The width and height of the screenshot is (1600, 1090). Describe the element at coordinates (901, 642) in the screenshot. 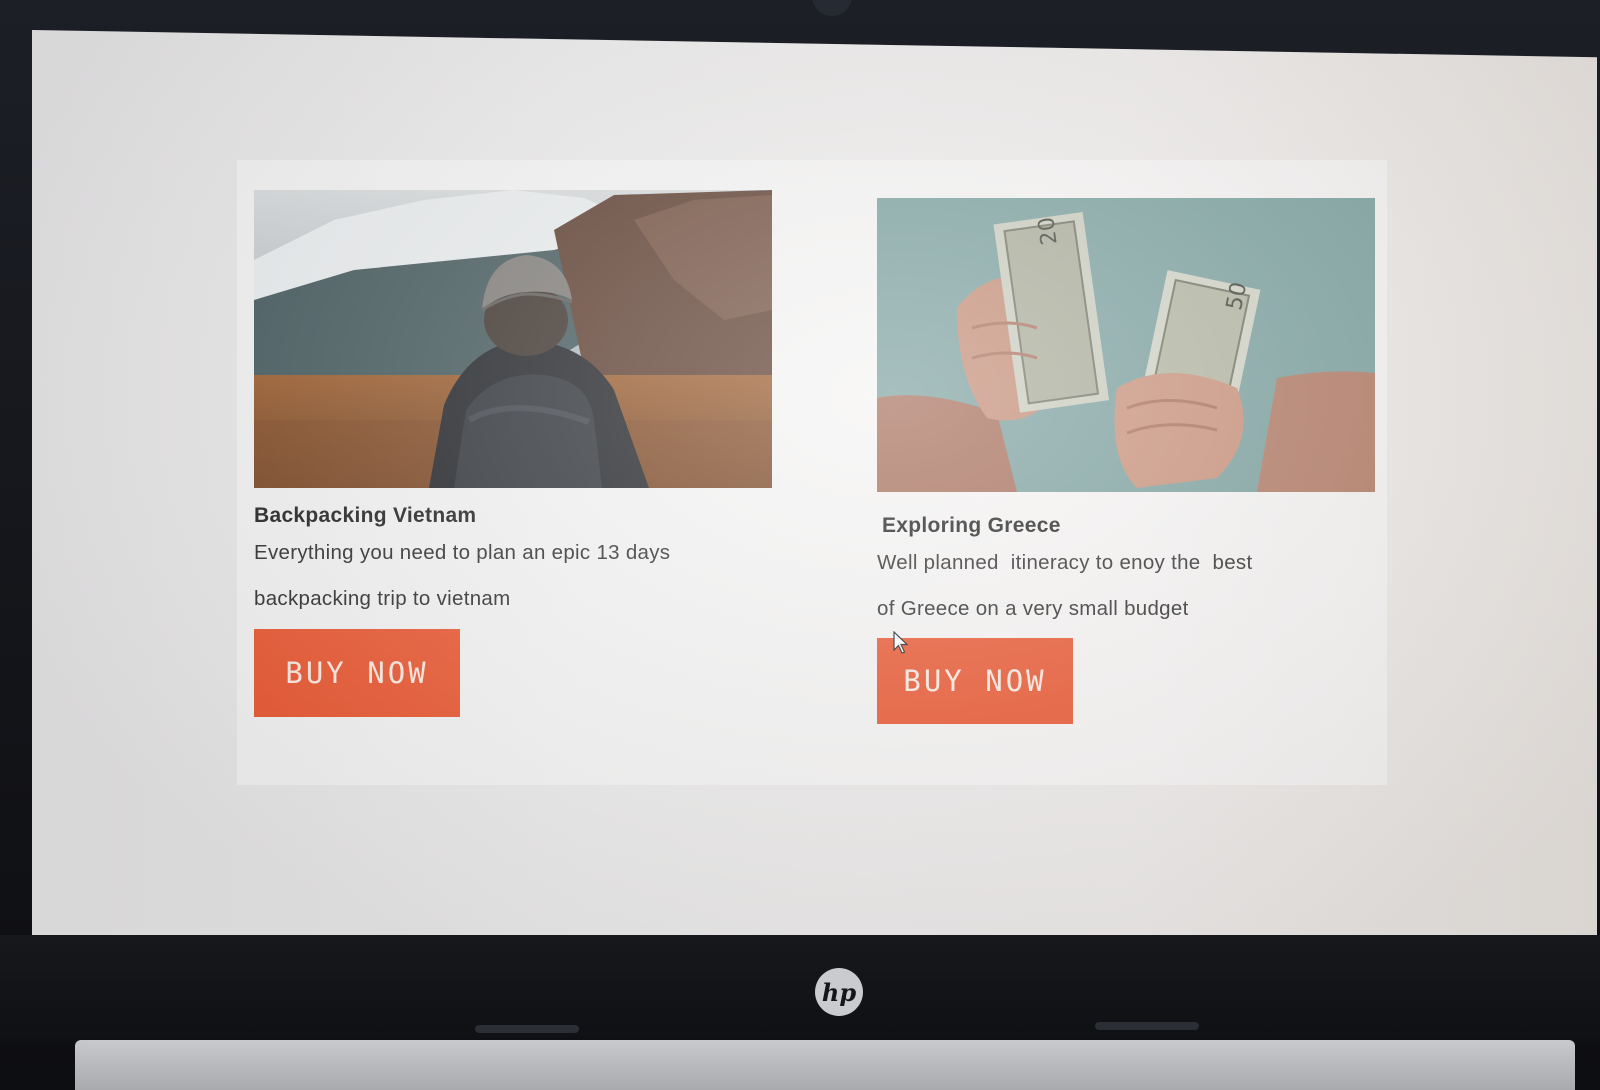

I see `mouse-cursor-icon` at that location.